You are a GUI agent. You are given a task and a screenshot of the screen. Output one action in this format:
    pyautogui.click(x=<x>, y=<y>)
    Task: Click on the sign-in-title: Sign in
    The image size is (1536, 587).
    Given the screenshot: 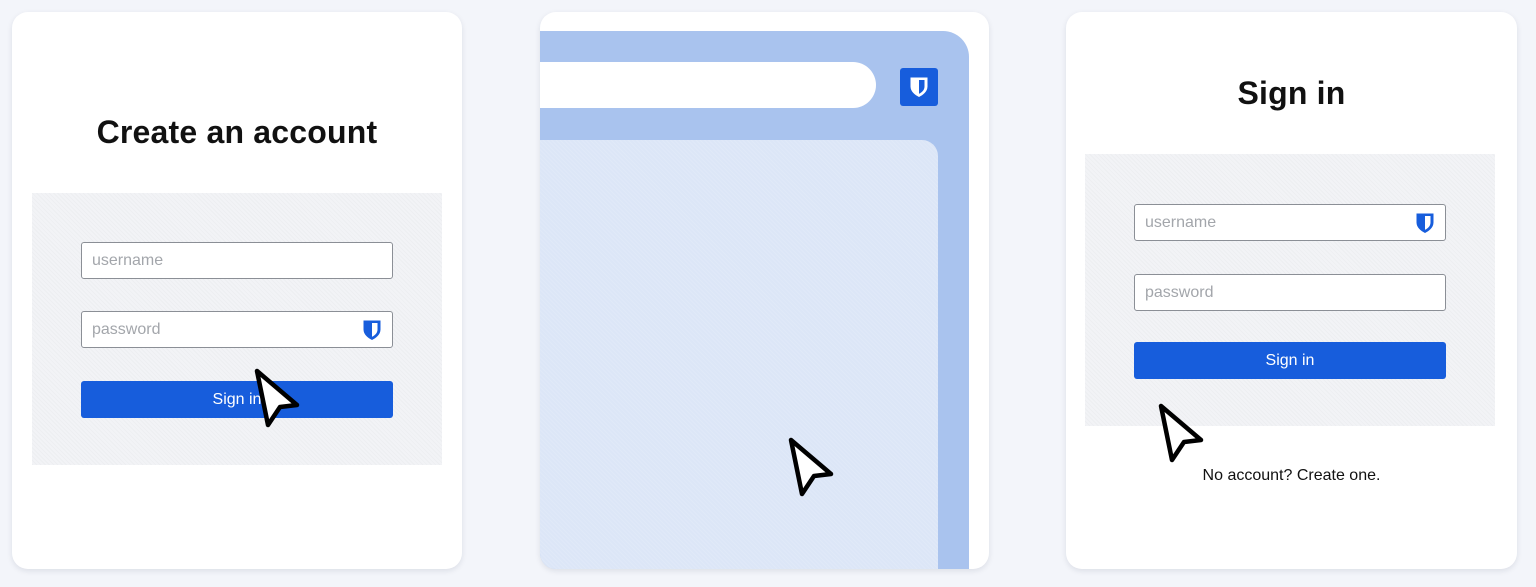 What is the action you would take?
    pyautogui.click(x=1291, y=93)
    